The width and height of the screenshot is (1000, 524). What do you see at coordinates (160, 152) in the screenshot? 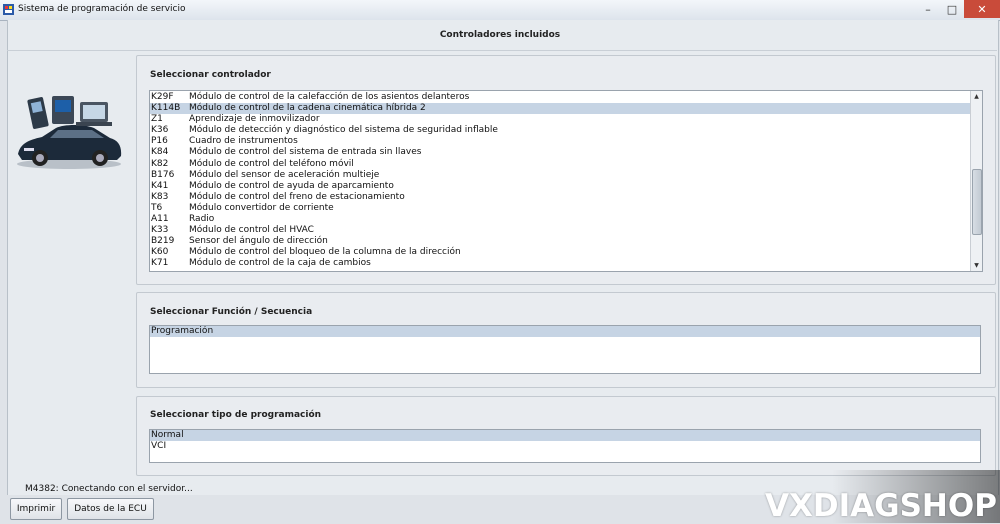
I see `controller-code: K84` at bounding box center [160, 152].